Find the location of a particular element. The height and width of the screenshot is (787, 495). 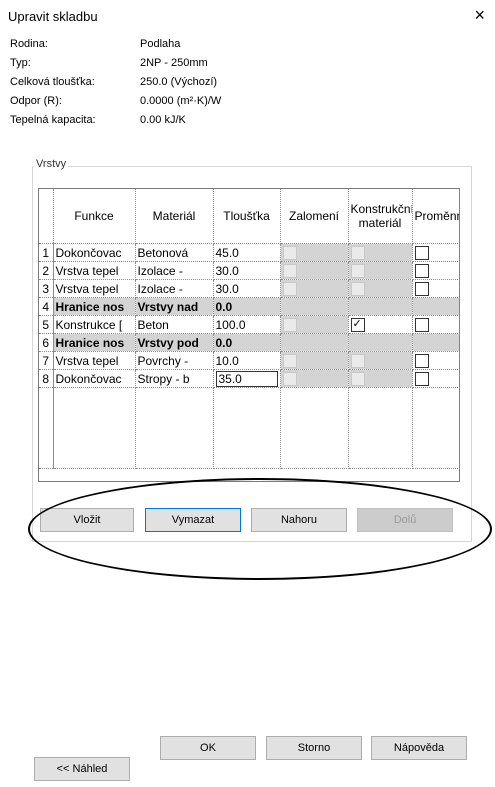

table-row: 7 Vrstva tepel Povrchy - 10.0 is located at coordinates (249, 360).